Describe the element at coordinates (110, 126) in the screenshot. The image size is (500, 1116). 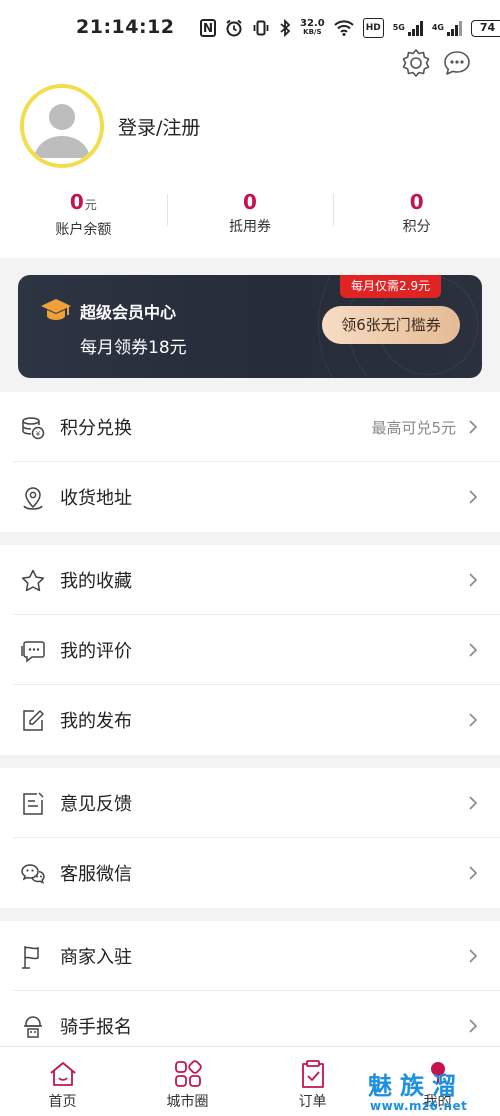
I see `profile-section: 登录/注册` at that location.